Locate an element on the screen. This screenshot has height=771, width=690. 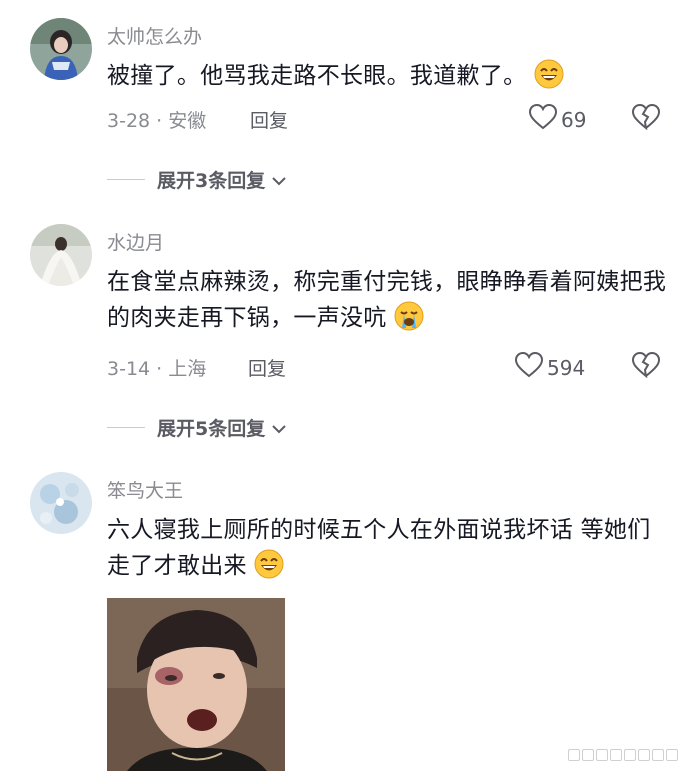
username: 笨鸟大王 is located at coordinates (145, 489).